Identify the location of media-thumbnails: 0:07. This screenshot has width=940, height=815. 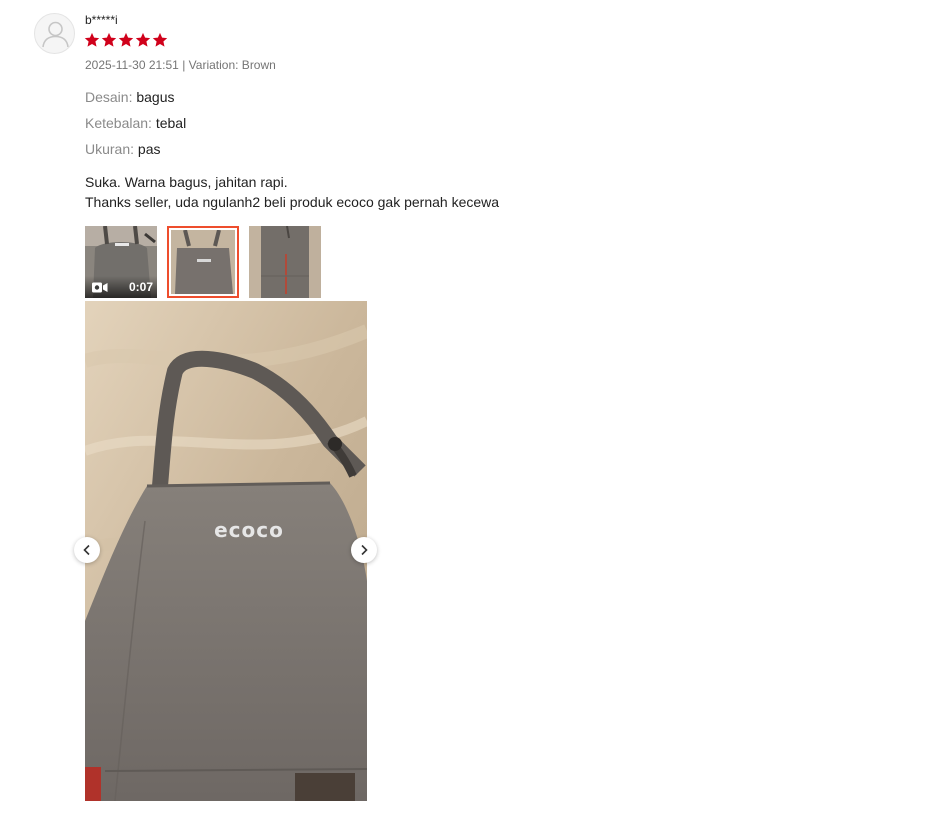
(205, 262).